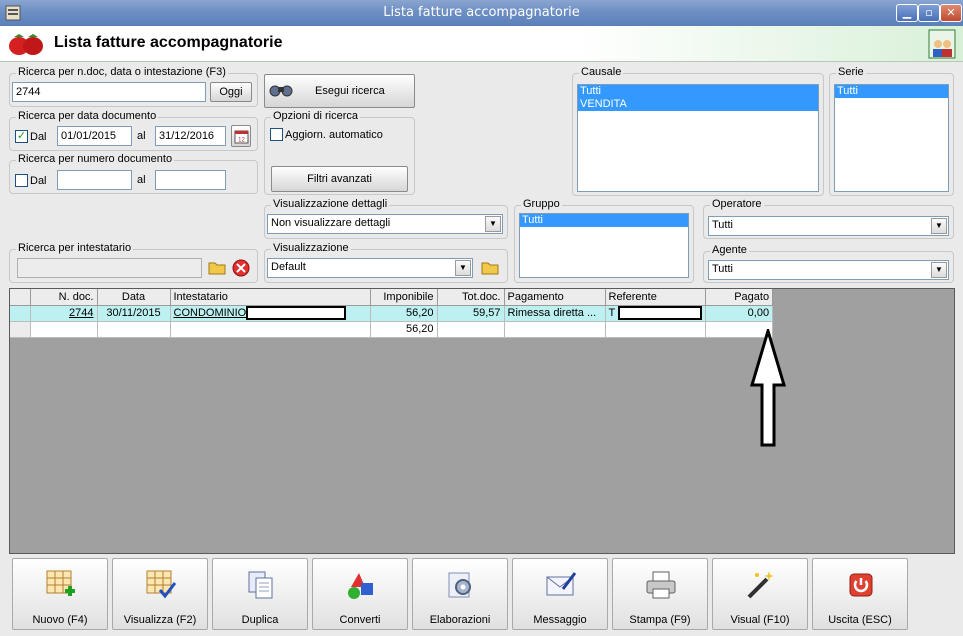 The image size is (963, 636). What do you see at coordinates (860, 620) in the screenshot?
I see `uscita-label: Uscita (ESC)` at bounding box center [860, 620].